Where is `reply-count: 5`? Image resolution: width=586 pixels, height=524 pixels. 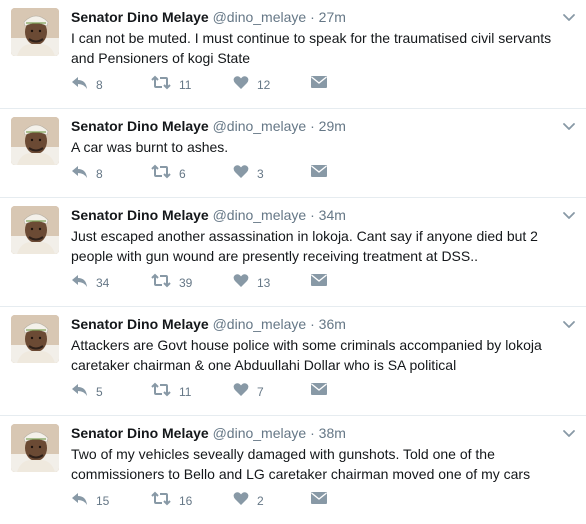 reply-count: 5 is located at coordinates (99, 392).